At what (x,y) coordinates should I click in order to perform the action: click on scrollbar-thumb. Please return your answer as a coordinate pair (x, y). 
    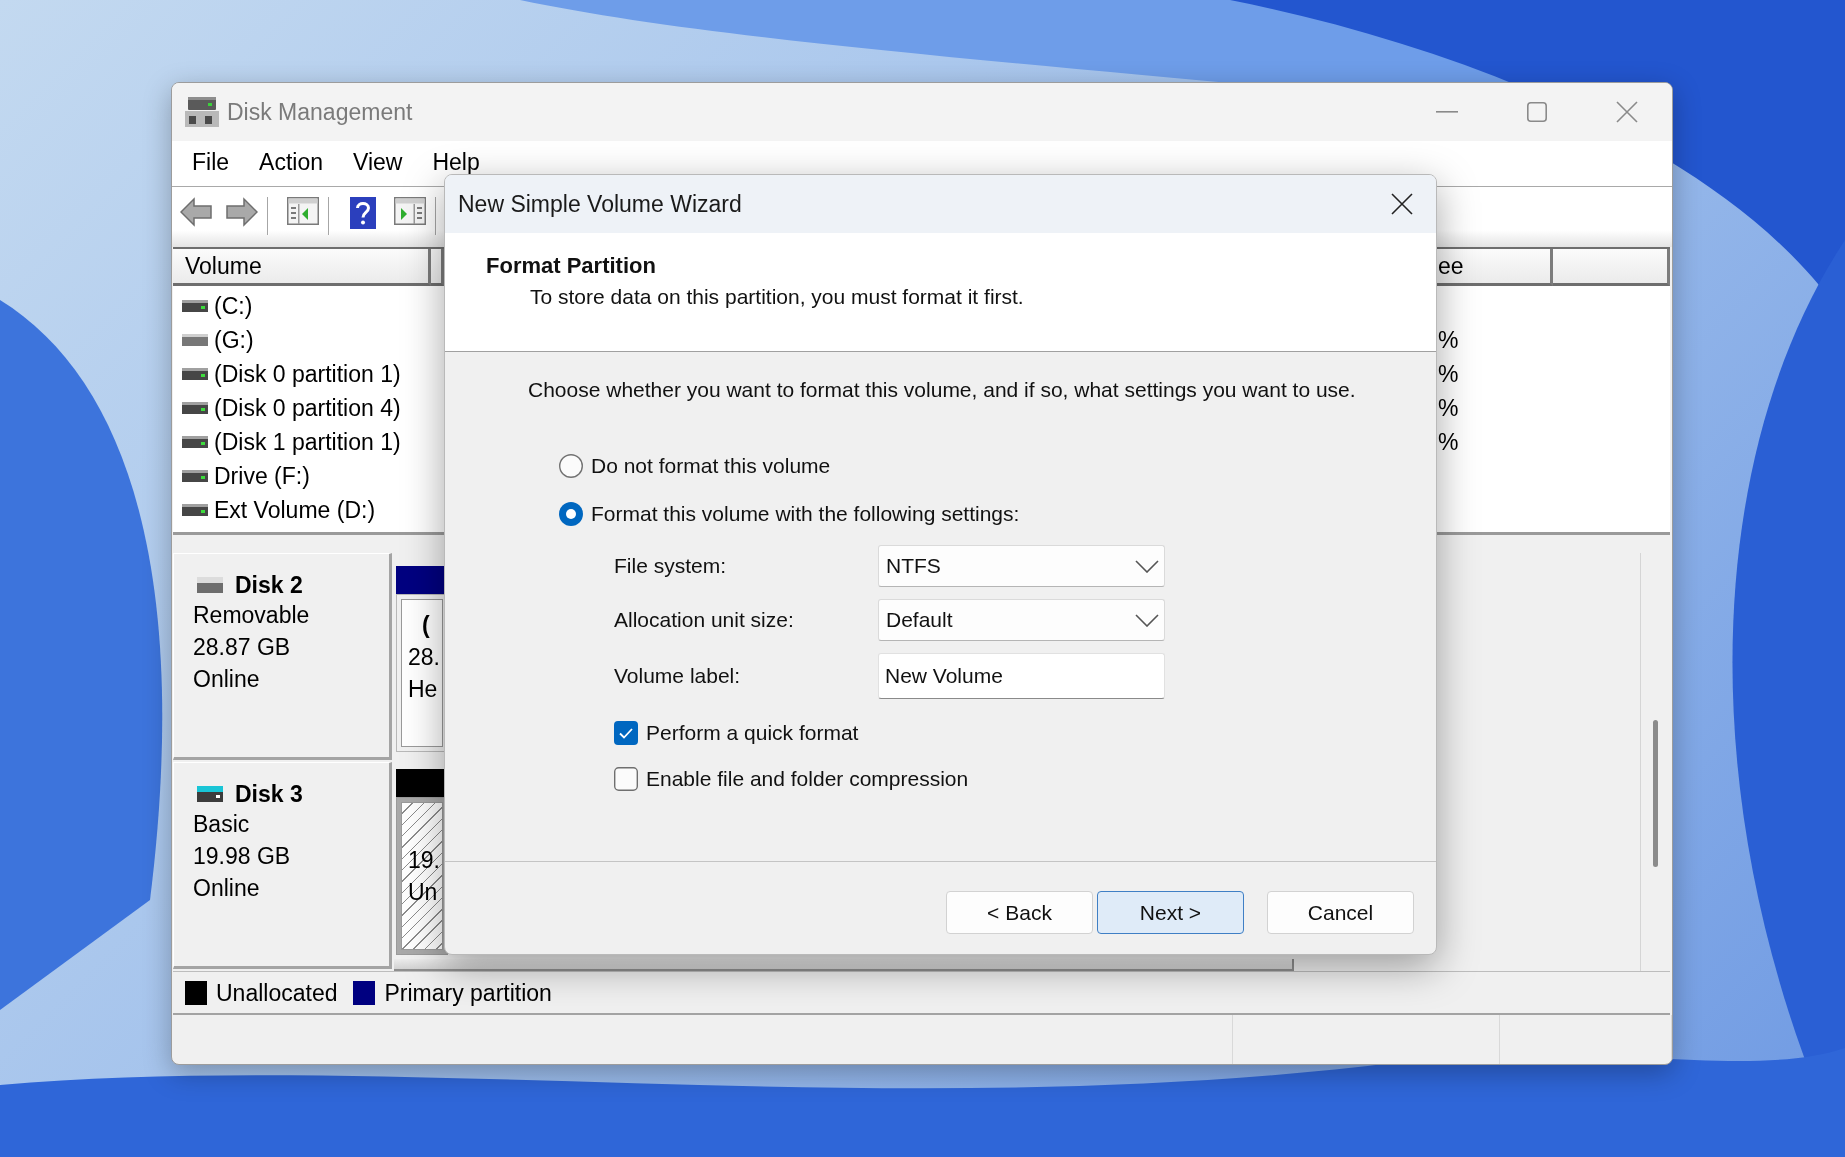
    Looking at the image, I should click on (1655, 793).